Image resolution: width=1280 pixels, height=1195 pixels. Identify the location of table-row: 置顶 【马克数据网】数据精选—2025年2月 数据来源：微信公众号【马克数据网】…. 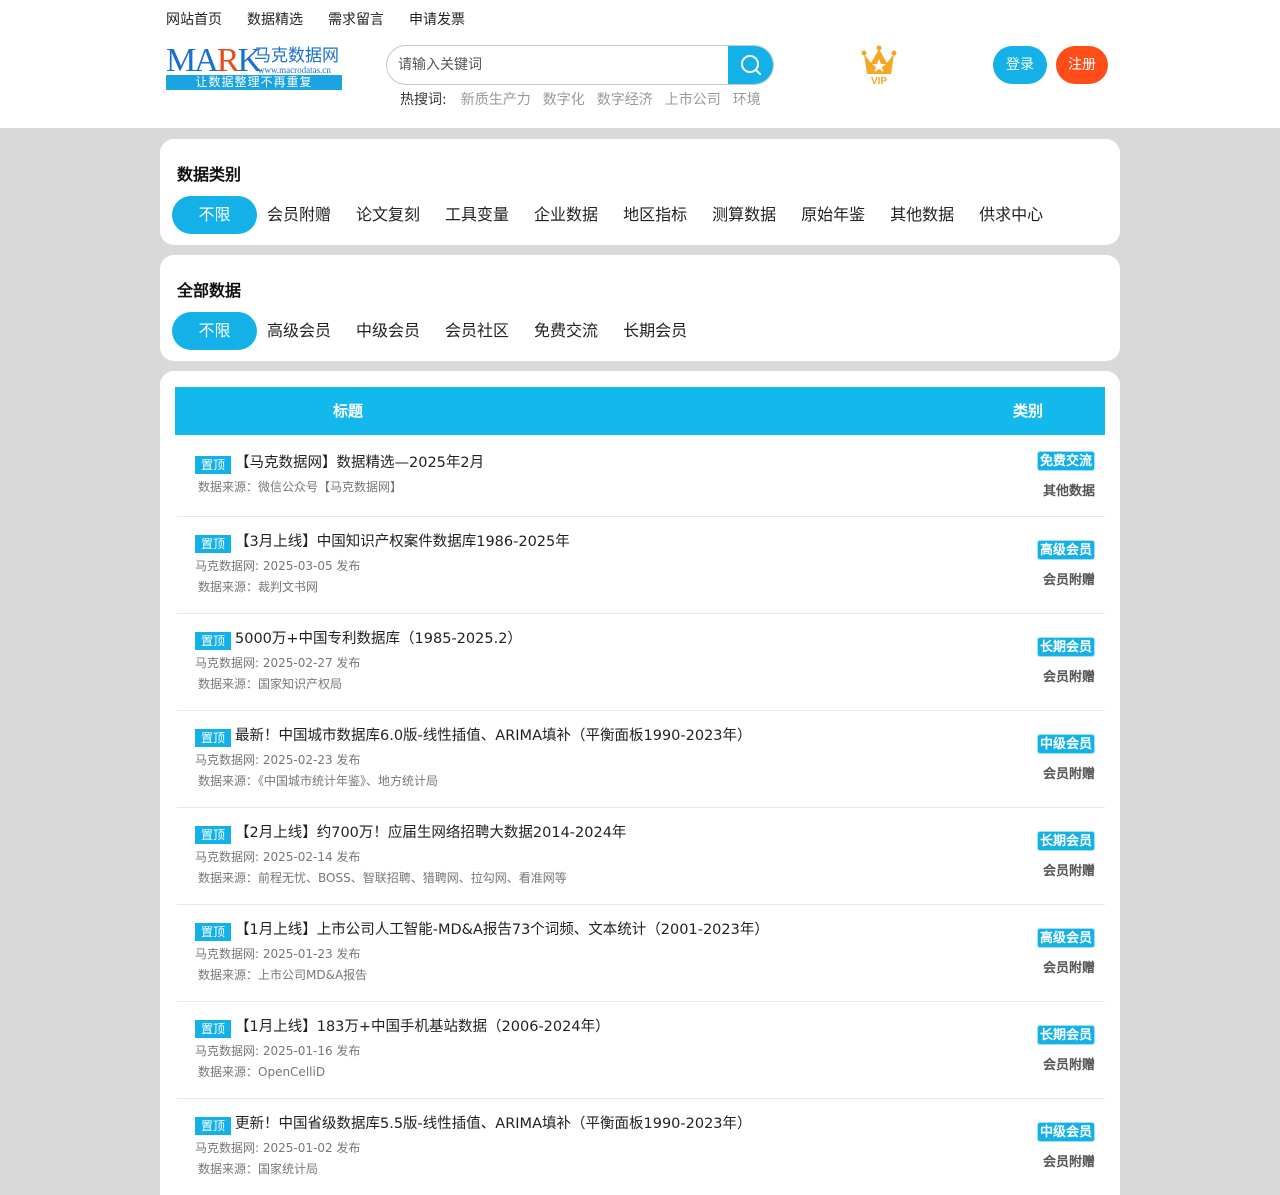
(641, 476).